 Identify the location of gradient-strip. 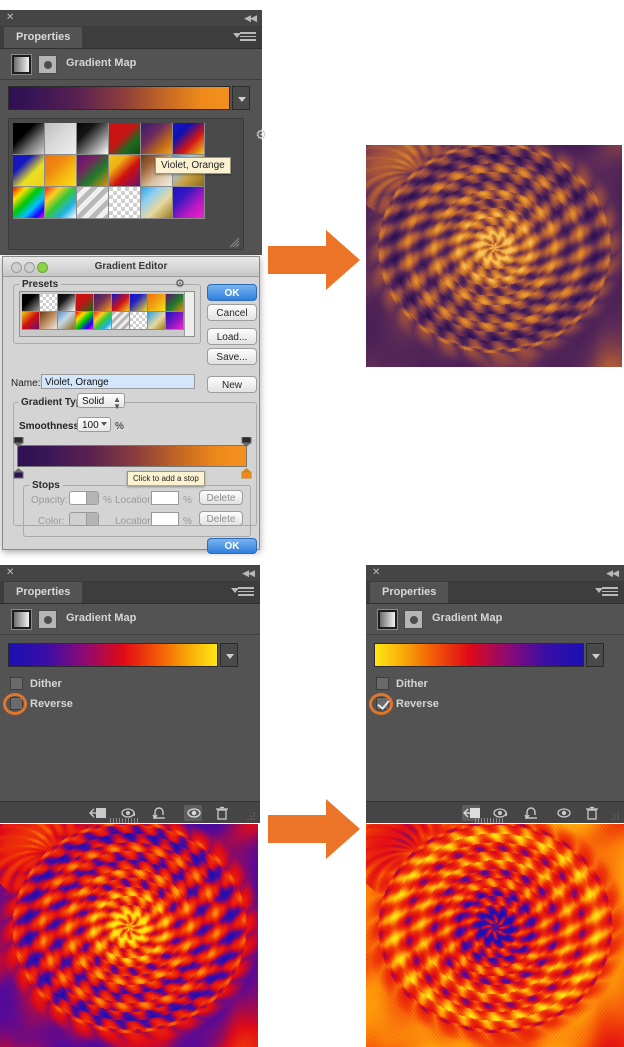
(132, 456).